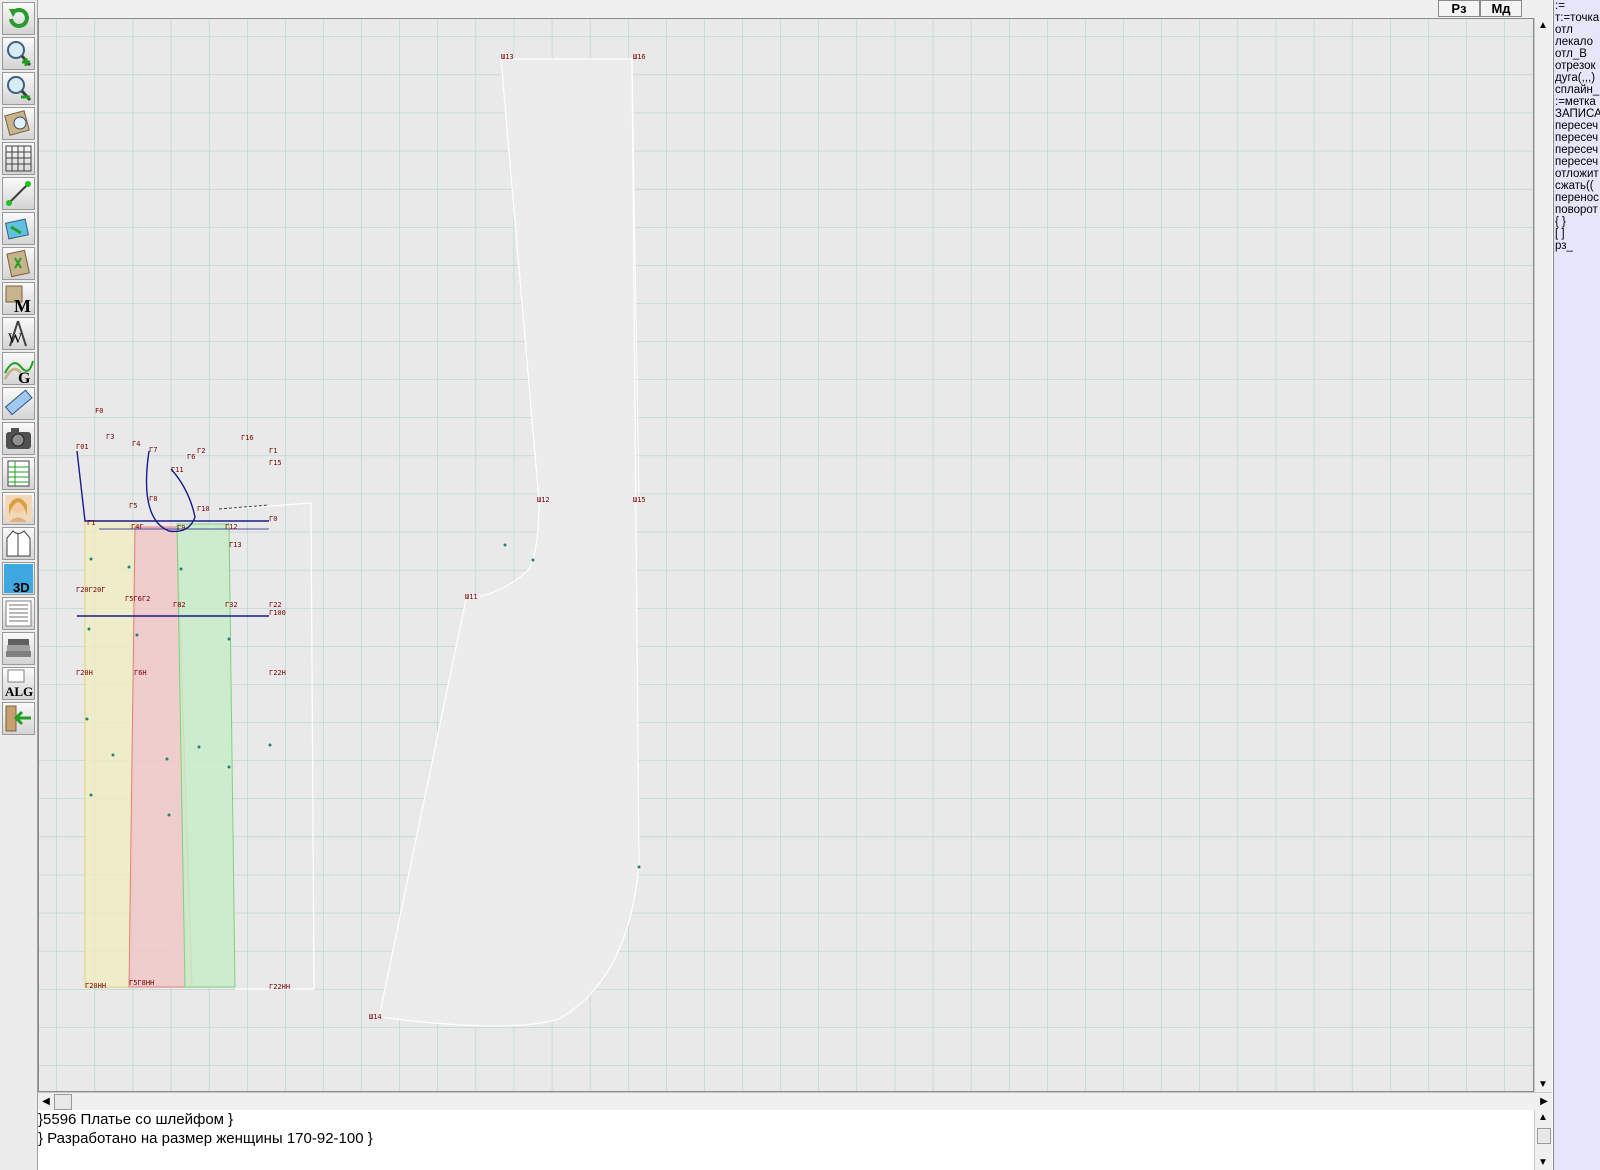 The image size is (1600, 1170). What do you see at coordinates (273, 519) in the screenshot?
I see `svg-text: Г0` at bounding box center [273, 519].